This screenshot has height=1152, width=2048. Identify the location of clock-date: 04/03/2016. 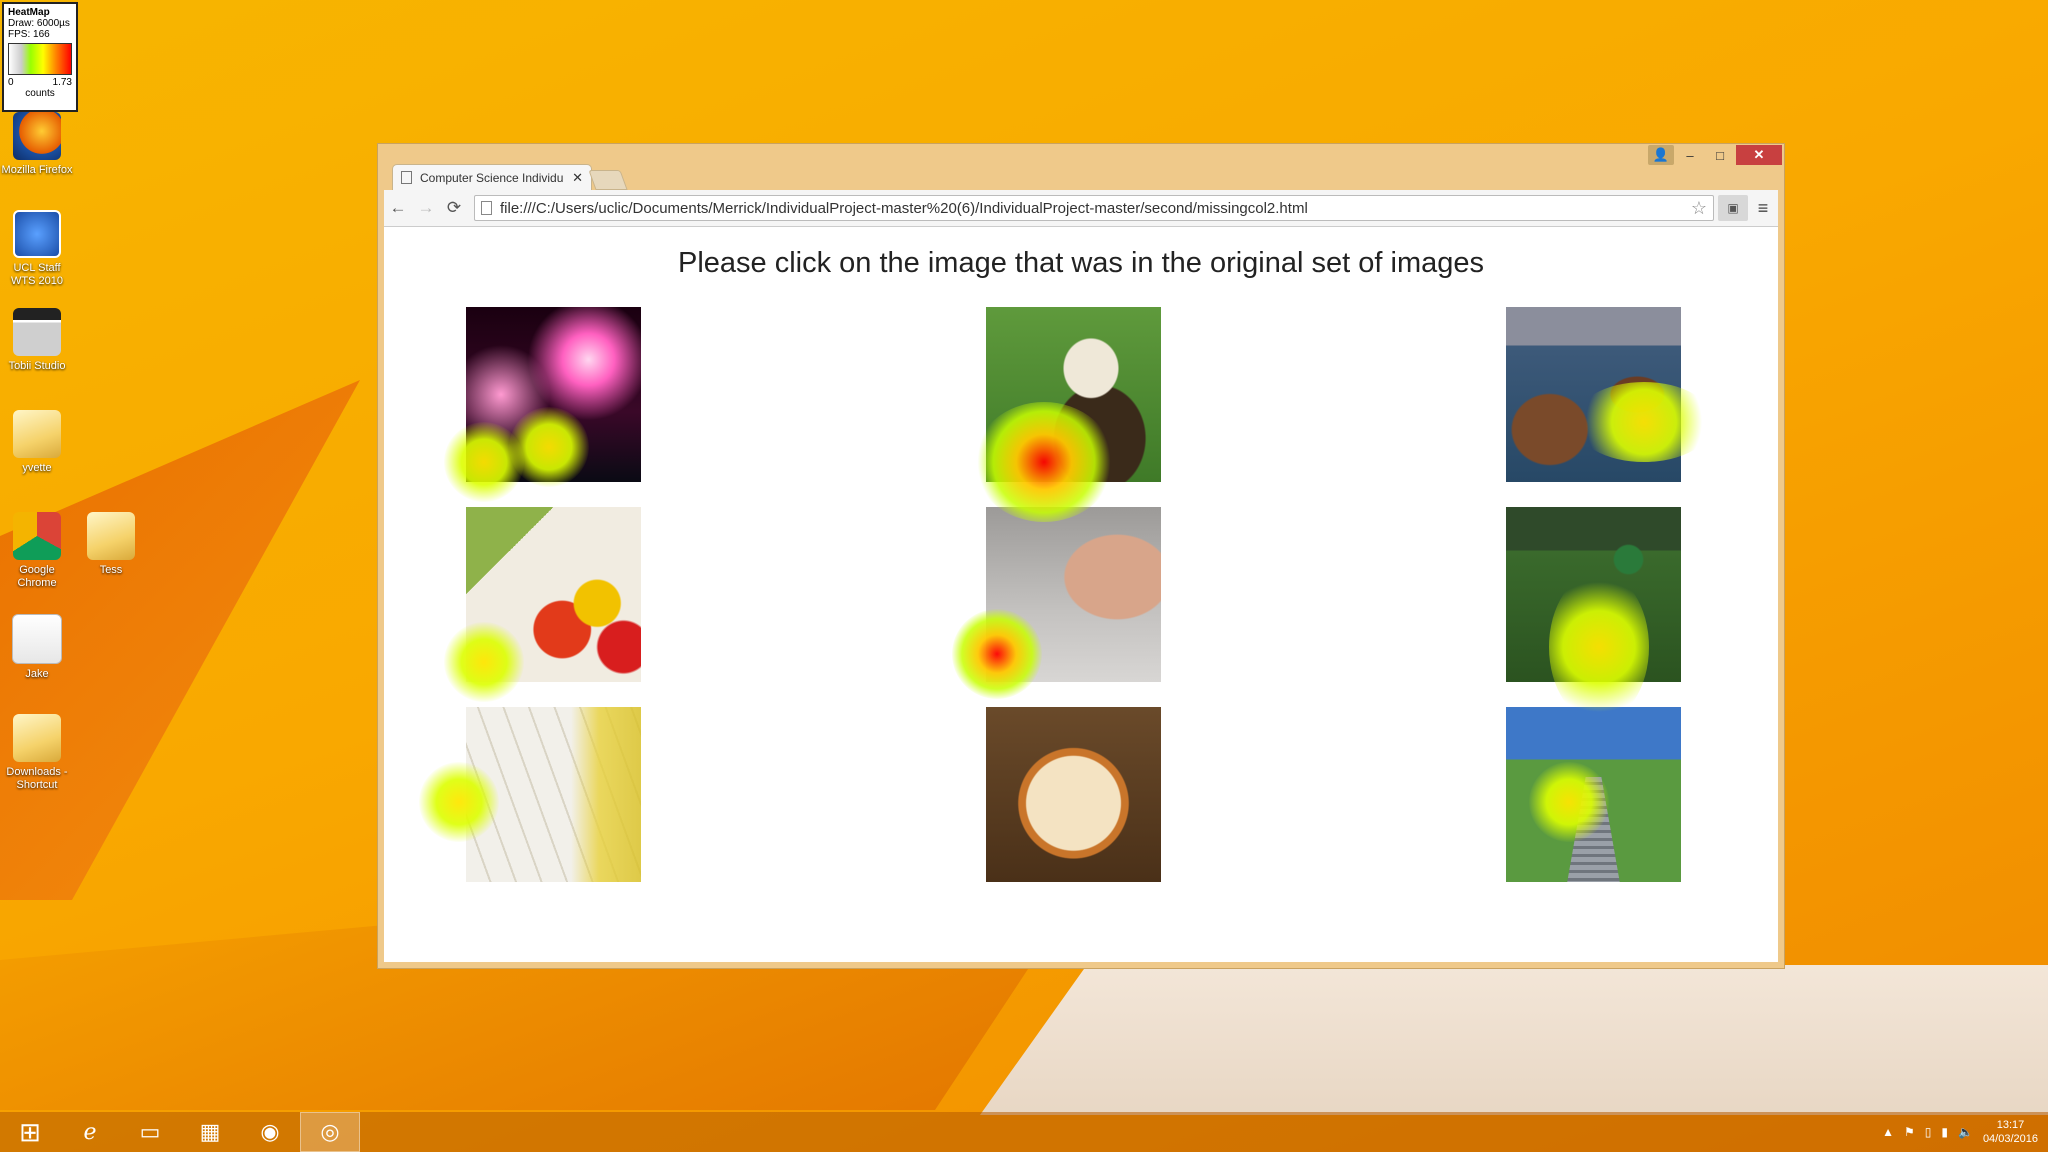
(2010, 1139).